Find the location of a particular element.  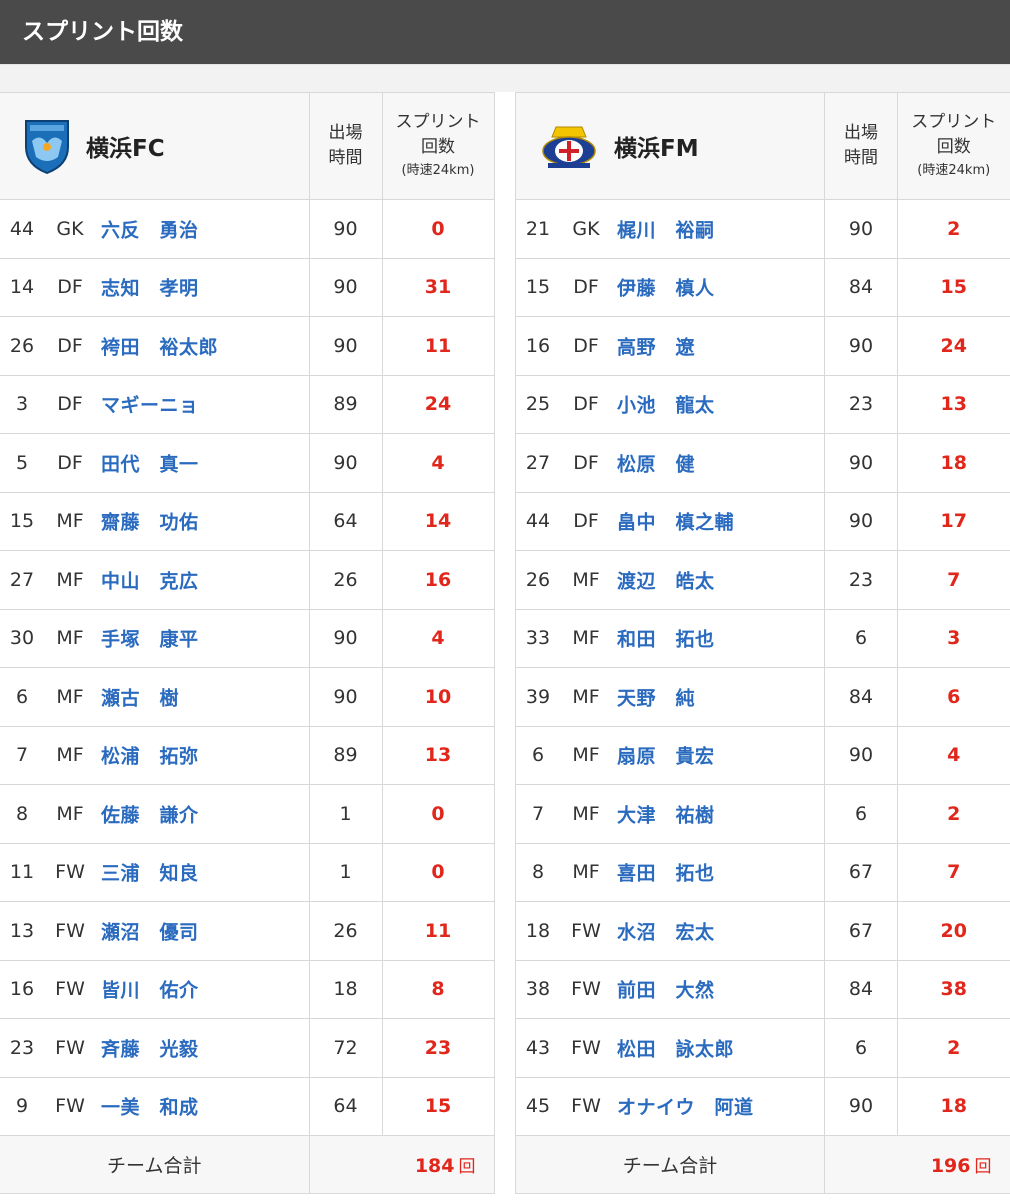

player-name-link: 松浦 拓弥 is located at coordinates (150, 755).